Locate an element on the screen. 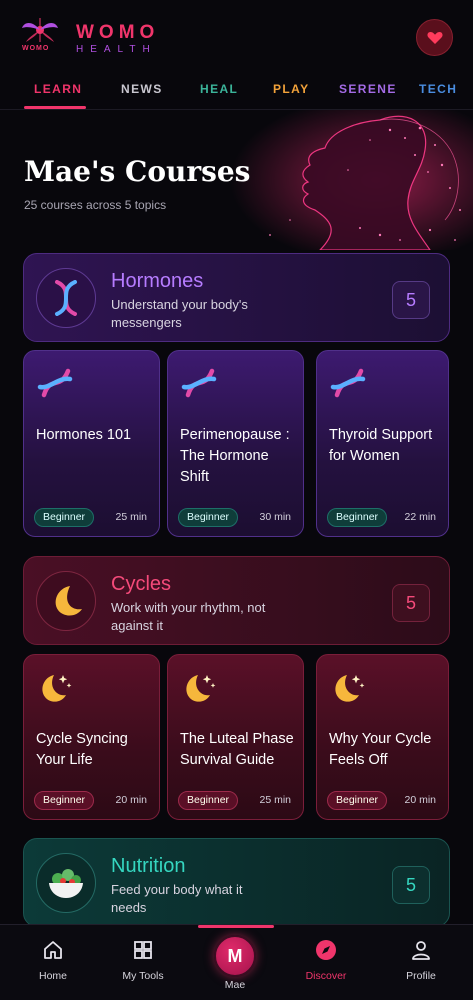 Image resolution: width=473 pixels, height=1000 pixels. topic-description: Work with your rhythm, not against it is located at coordinates (188, 616).